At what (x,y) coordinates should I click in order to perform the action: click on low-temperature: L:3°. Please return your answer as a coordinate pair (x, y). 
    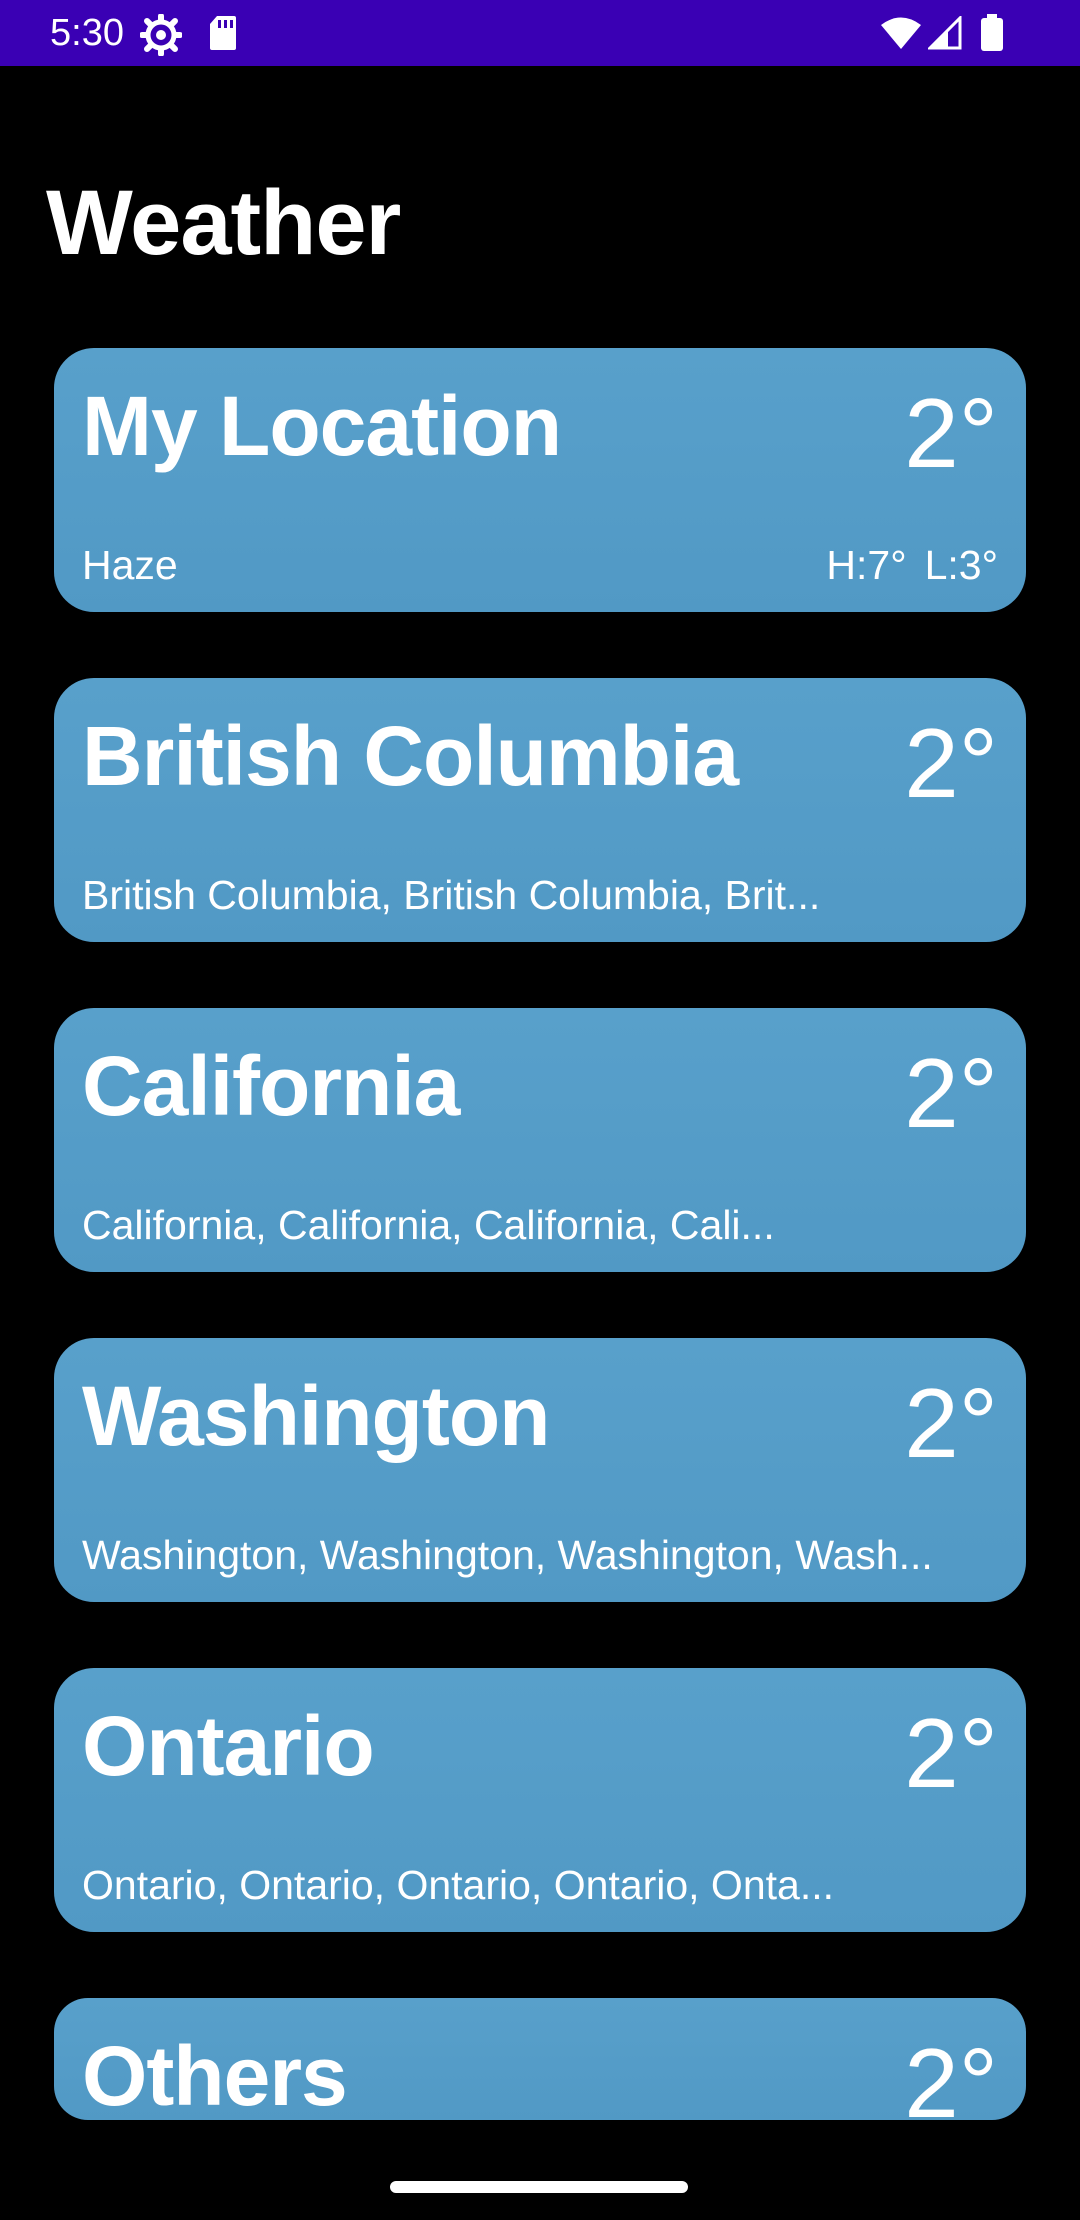
    Looking at the image, I should click on (961, 565).